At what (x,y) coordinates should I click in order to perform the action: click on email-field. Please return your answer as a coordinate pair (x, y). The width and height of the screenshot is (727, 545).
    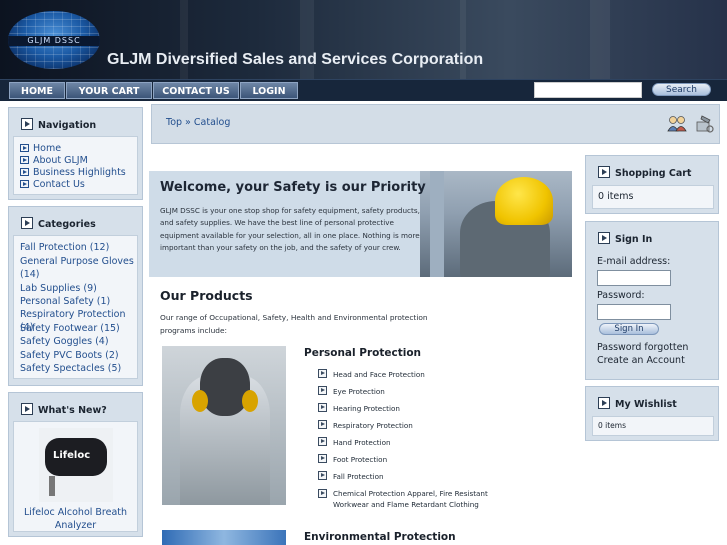
    Looking at the image, I should click on (634, 278).